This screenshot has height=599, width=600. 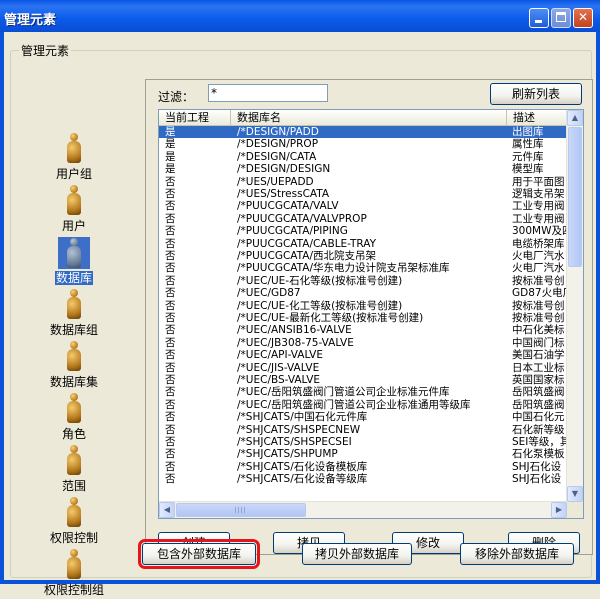 What do you see at coordinates (73, 486) in the screenshot?
I see `nav-item-text: 范围` at bounding box center [73, 486].